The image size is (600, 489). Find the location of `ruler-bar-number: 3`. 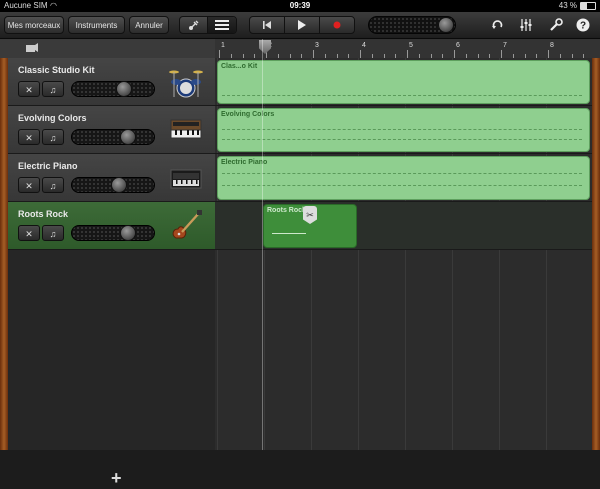

ruler-bar-number: 3 is located at coordinates (317, 45).